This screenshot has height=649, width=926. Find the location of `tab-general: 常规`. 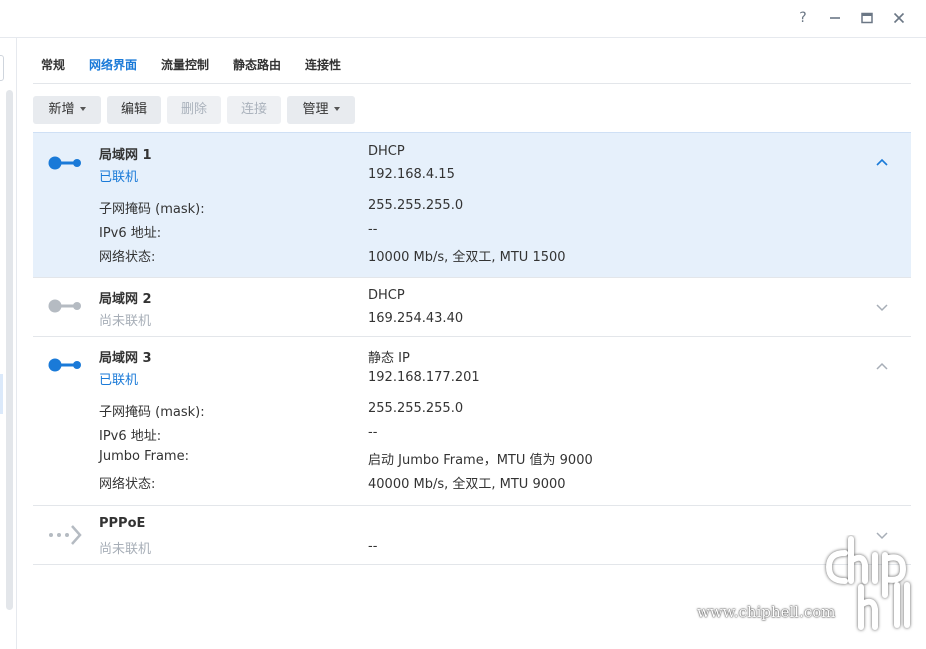

tab-general: 常规 is located at coordinates (53, 64).